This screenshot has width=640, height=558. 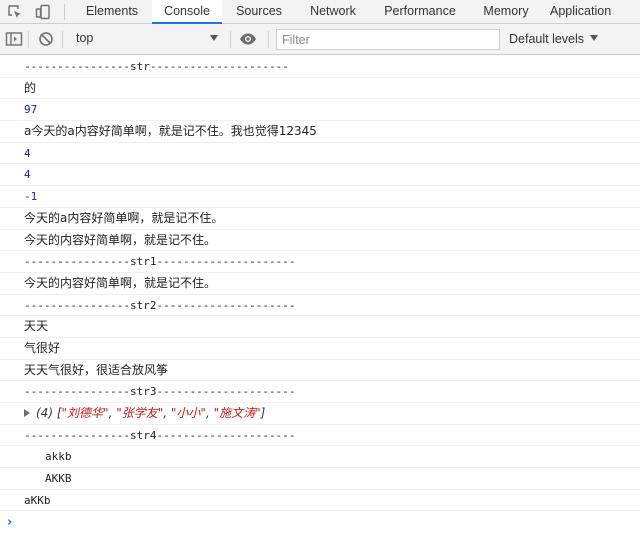 I want to click on tab-network: Network, so click(x=333, y=12).